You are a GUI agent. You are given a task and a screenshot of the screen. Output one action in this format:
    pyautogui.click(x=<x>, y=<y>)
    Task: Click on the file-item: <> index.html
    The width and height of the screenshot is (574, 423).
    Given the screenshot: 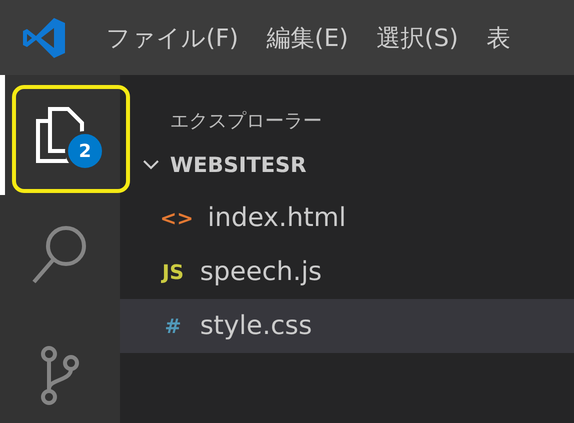 What is the action you would take?
    pyautogui.click(x=347, y=218)
    